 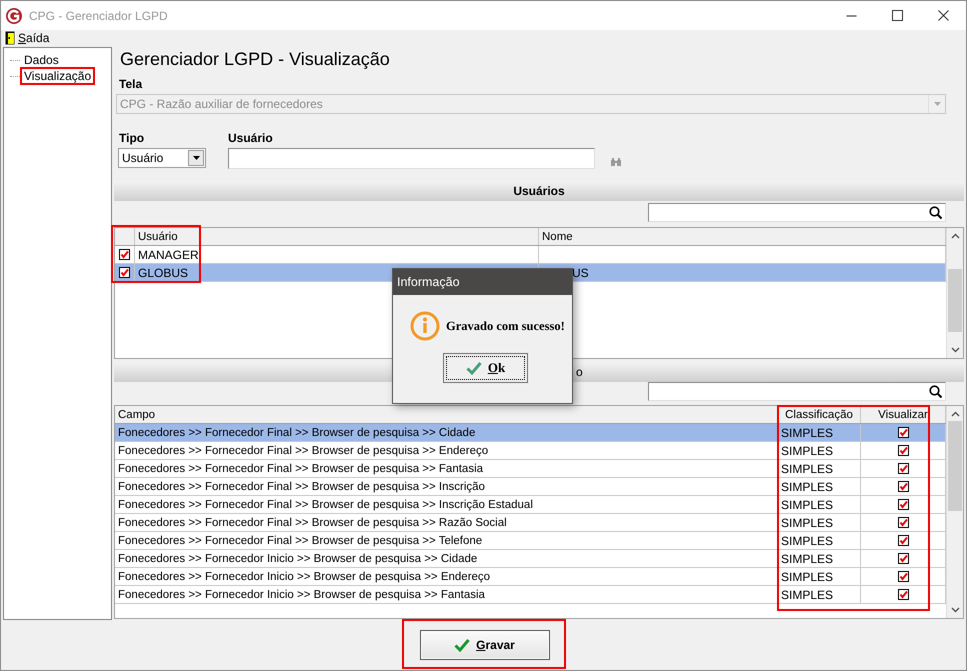 I want to click on dialog-message: Gravado com sucesso!, so click(x=505, y=326).